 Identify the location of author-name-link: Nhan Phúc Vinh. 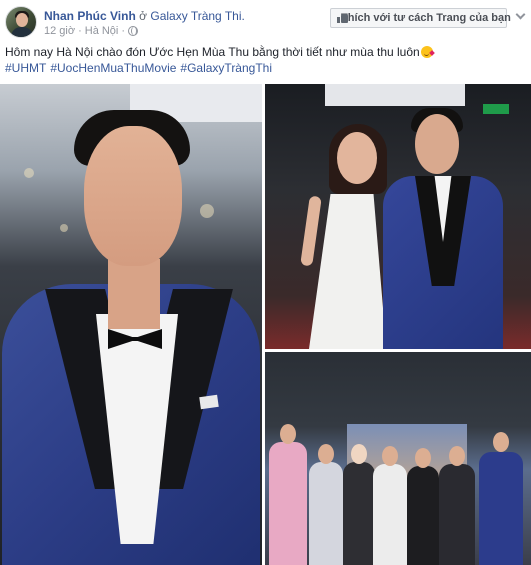
(90, 16).